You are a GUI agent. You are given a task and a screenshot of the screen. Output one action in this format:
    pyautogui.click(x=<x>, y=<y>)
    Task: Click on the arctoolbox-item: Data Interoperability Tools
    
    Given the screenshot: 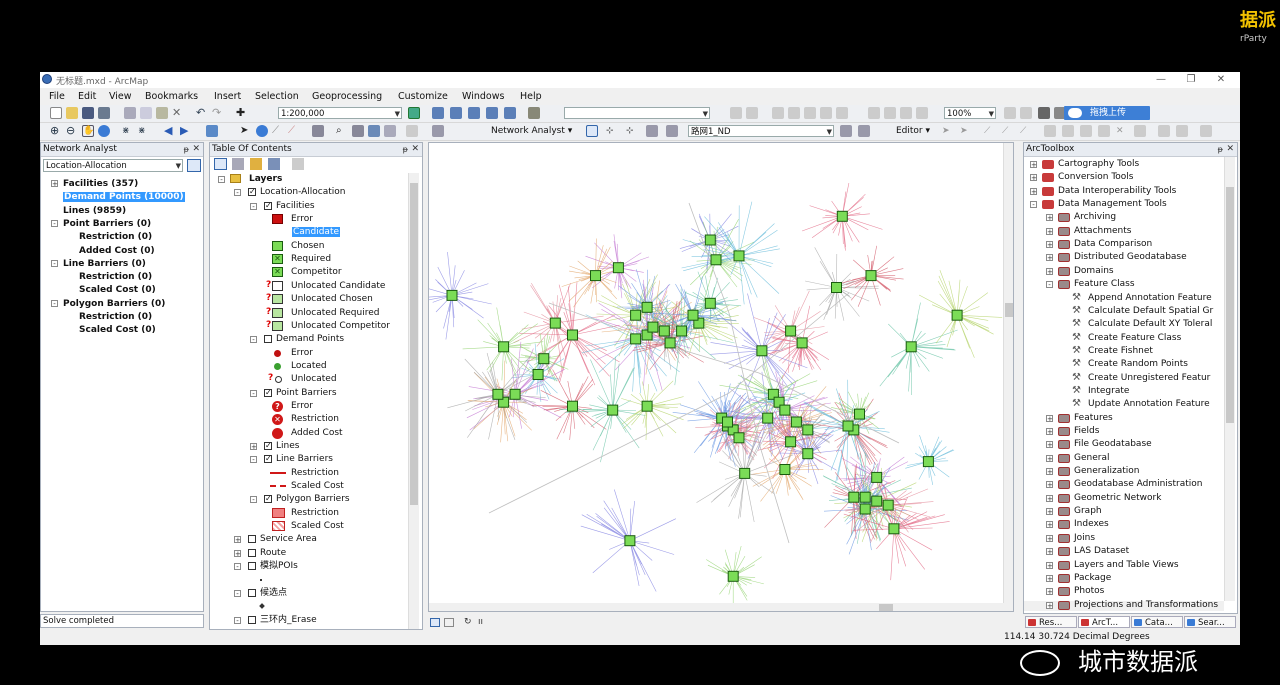 What is the action you would take?
    pyautogui.click(x=1117, y=191)
    